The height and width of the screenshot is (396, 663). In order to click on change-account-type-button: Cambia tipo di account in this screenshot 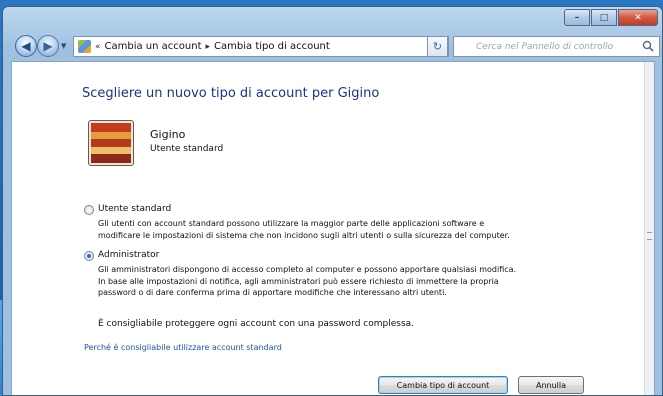, I will do `click(443, 385)`.